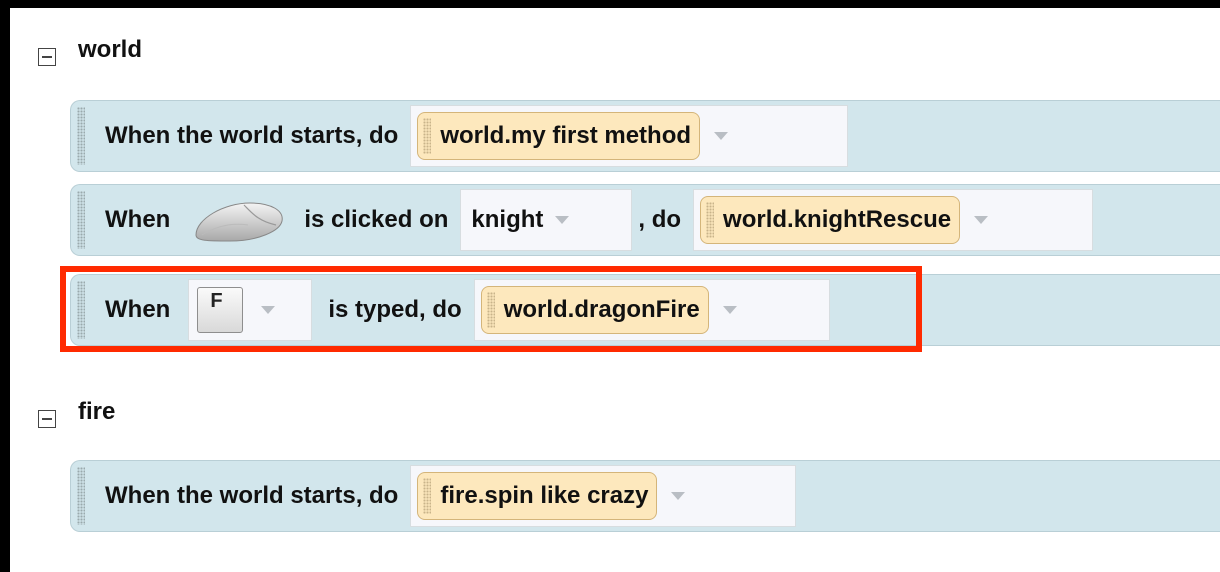  I want to click on fire-group-title: fire, so click(97, 411).